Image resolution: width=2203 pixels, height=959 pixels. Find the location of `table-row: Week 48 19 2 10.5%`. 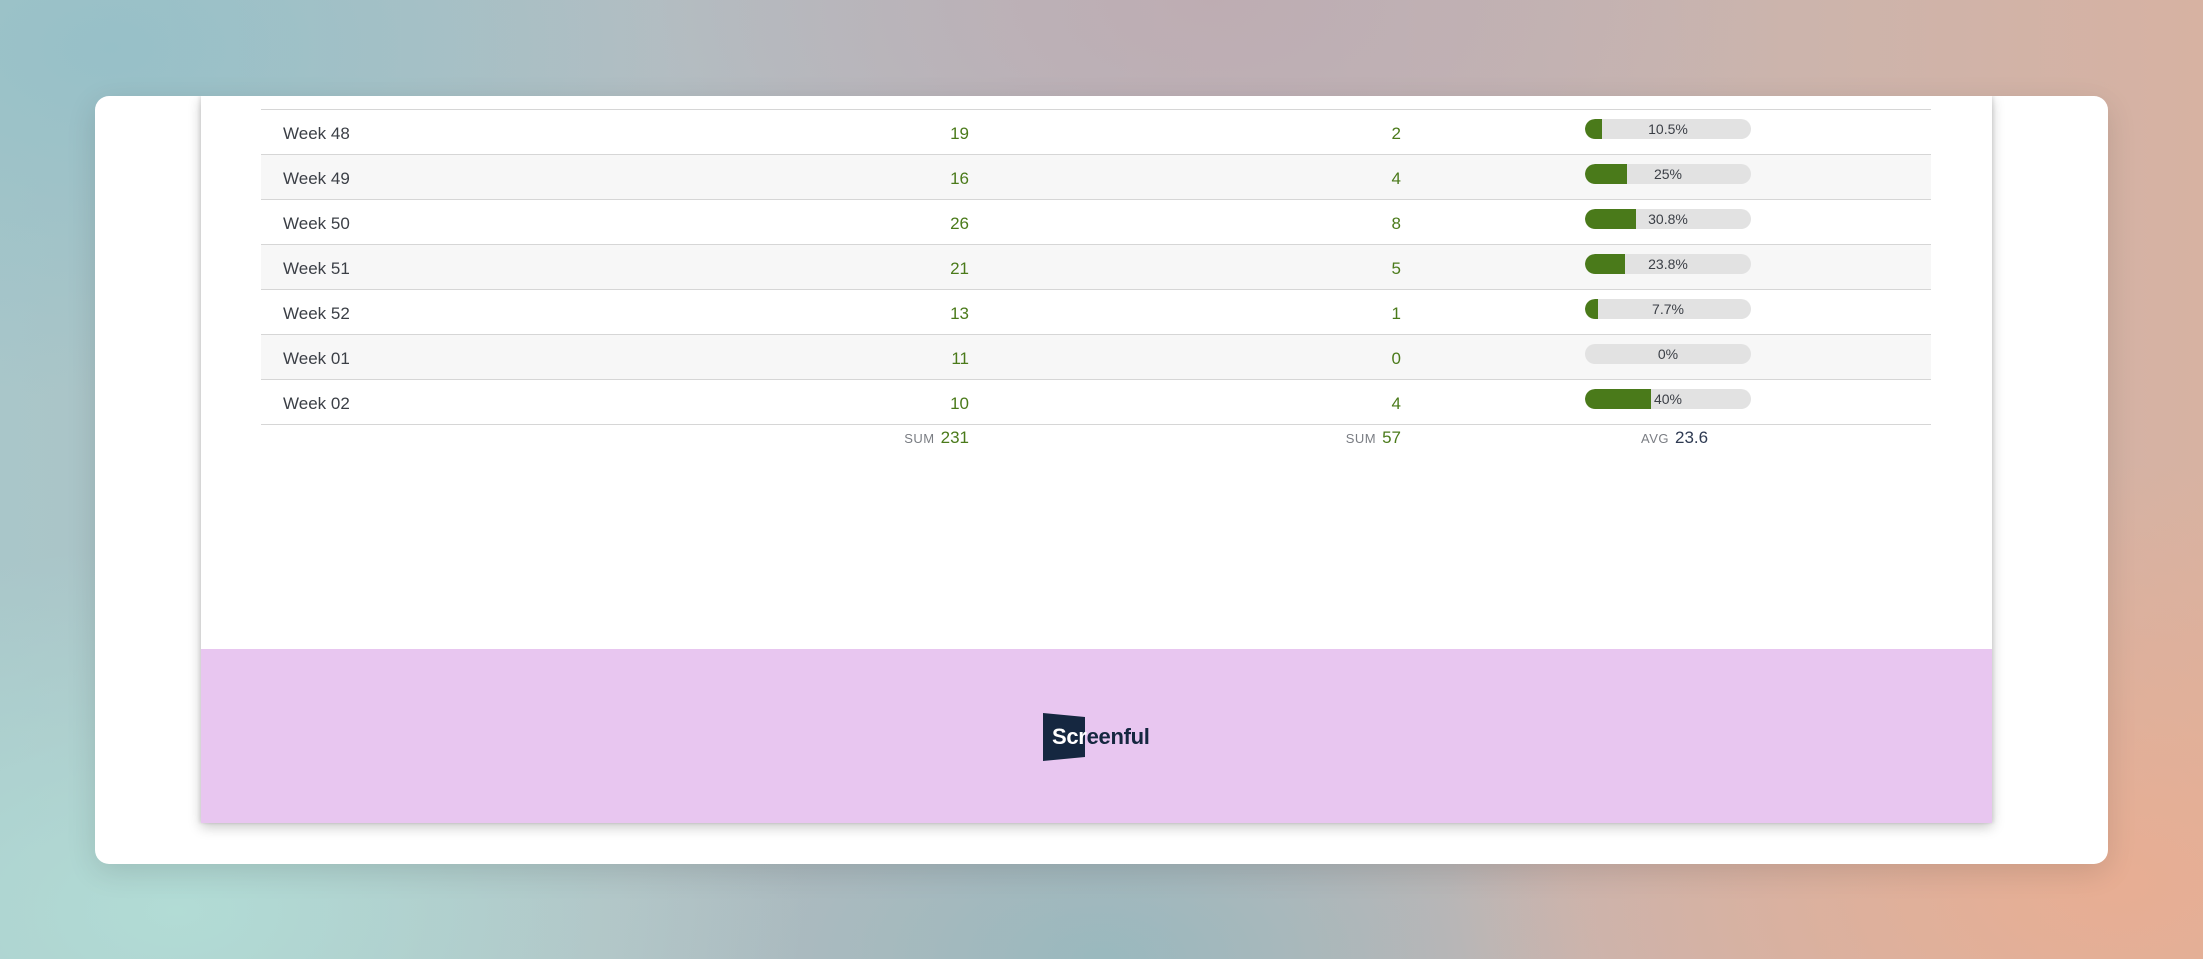

table-row: Week 48 19 2 10.5% is located at coordinates (1096, 131).